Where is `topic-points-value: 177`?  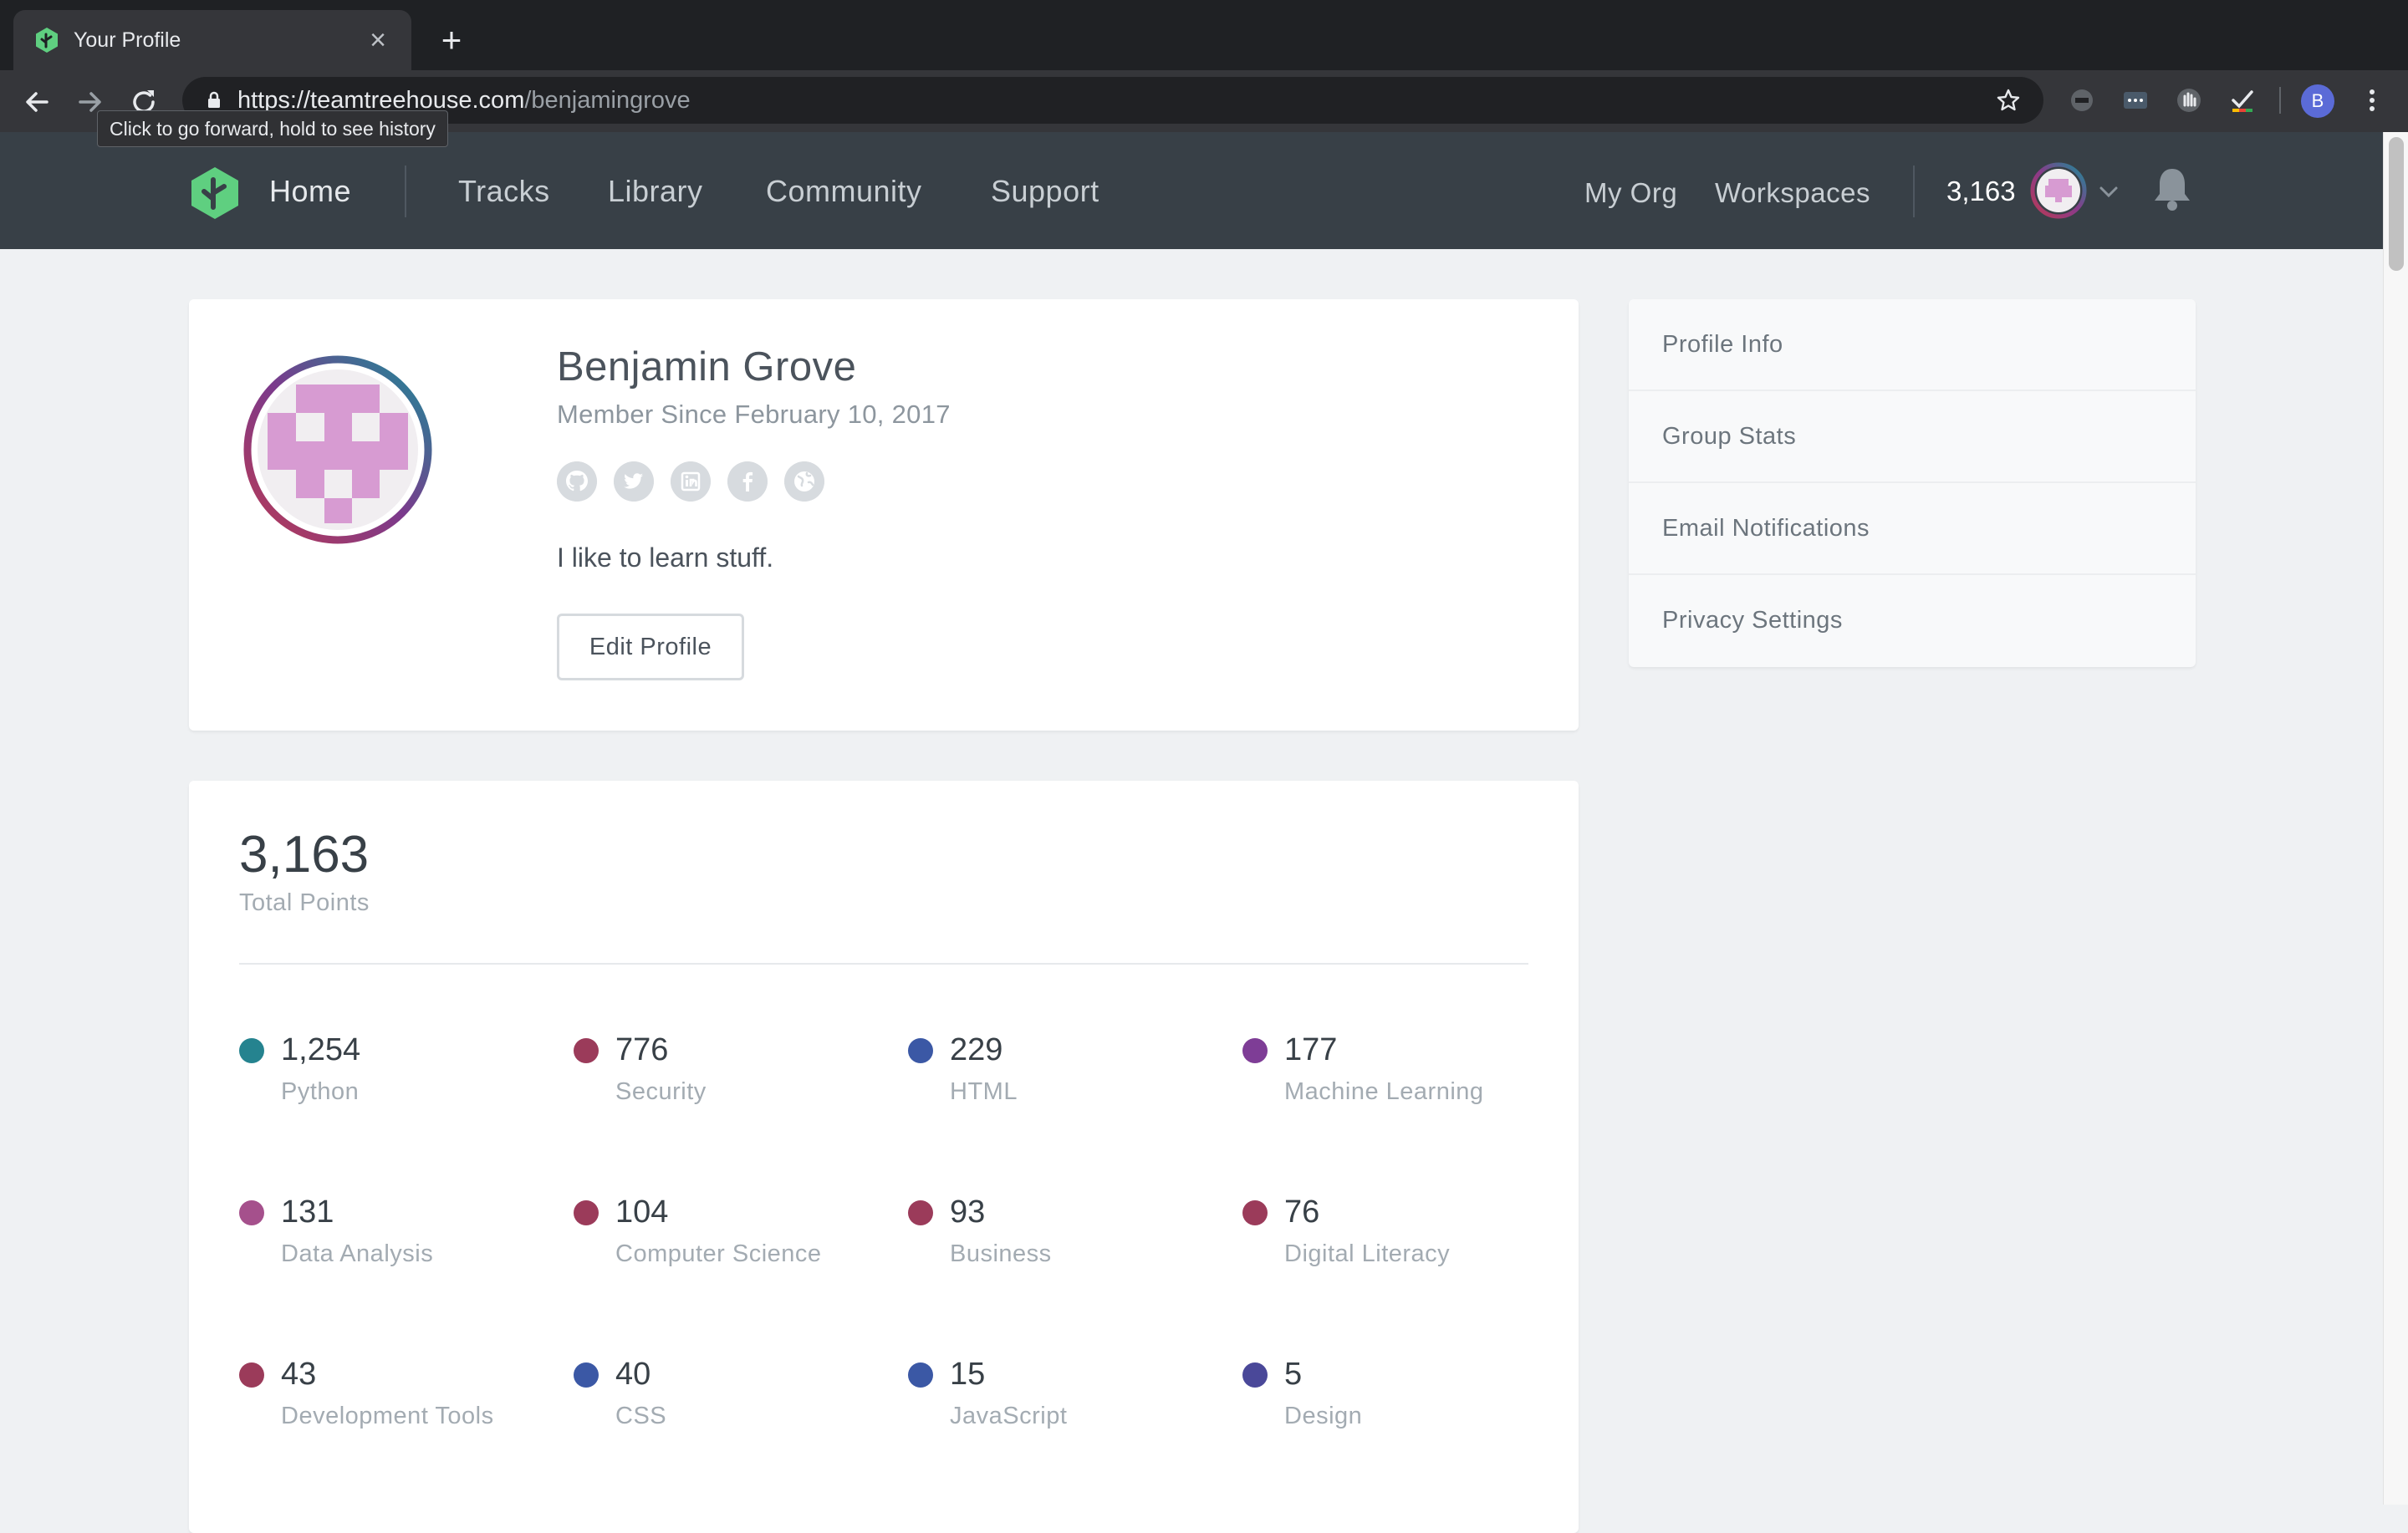 topic-points-value: 177 is located at coordinates (1311, 1049).